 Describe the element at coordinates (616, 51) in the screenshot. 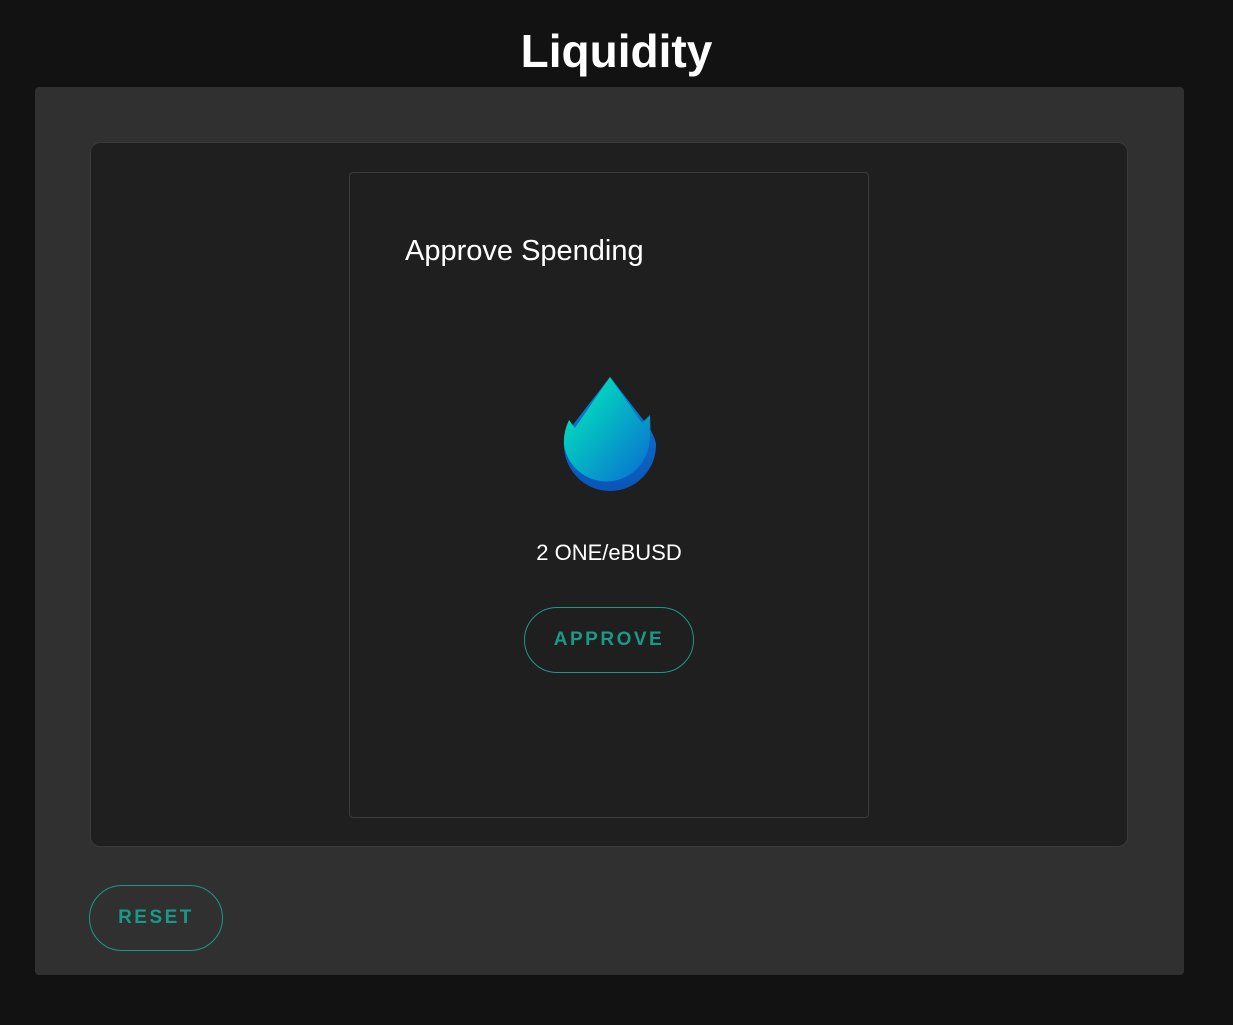

I see `page-title: Liquidity` at that location.